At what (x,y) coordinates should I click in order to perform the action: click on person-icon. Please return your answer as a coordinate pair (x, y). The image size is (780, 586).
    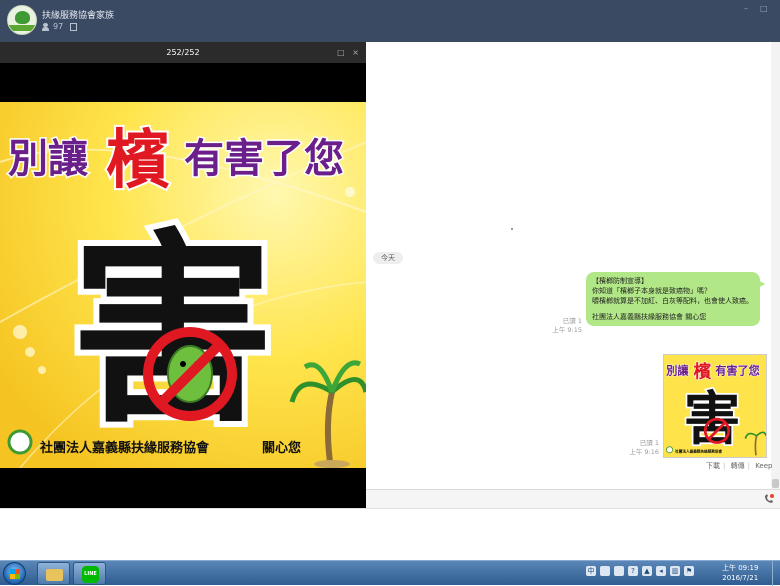
    Looking at the image, I should click on (45, 26).